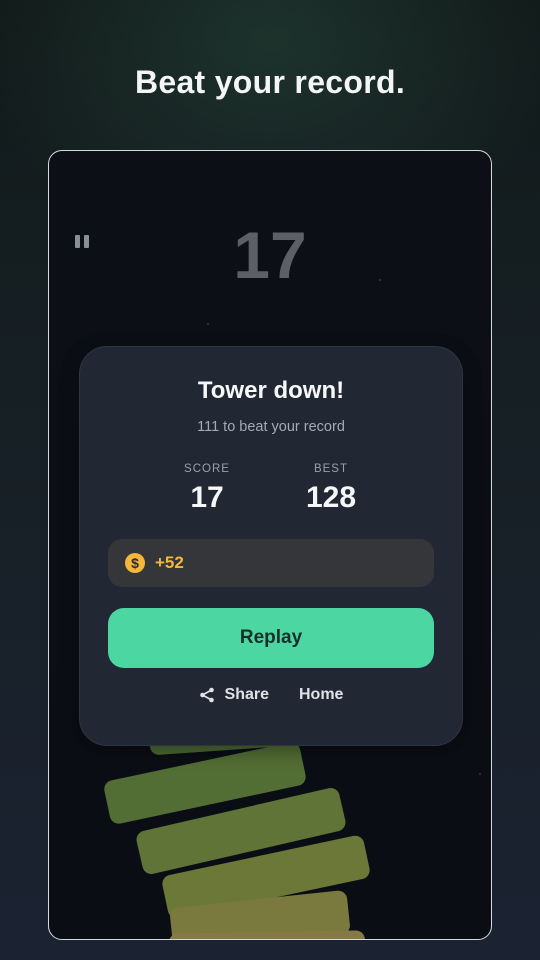  Describe the element at coordinates (271, 563) in the screenshot. I see `coins-earned-bar: $ +52` at that location.